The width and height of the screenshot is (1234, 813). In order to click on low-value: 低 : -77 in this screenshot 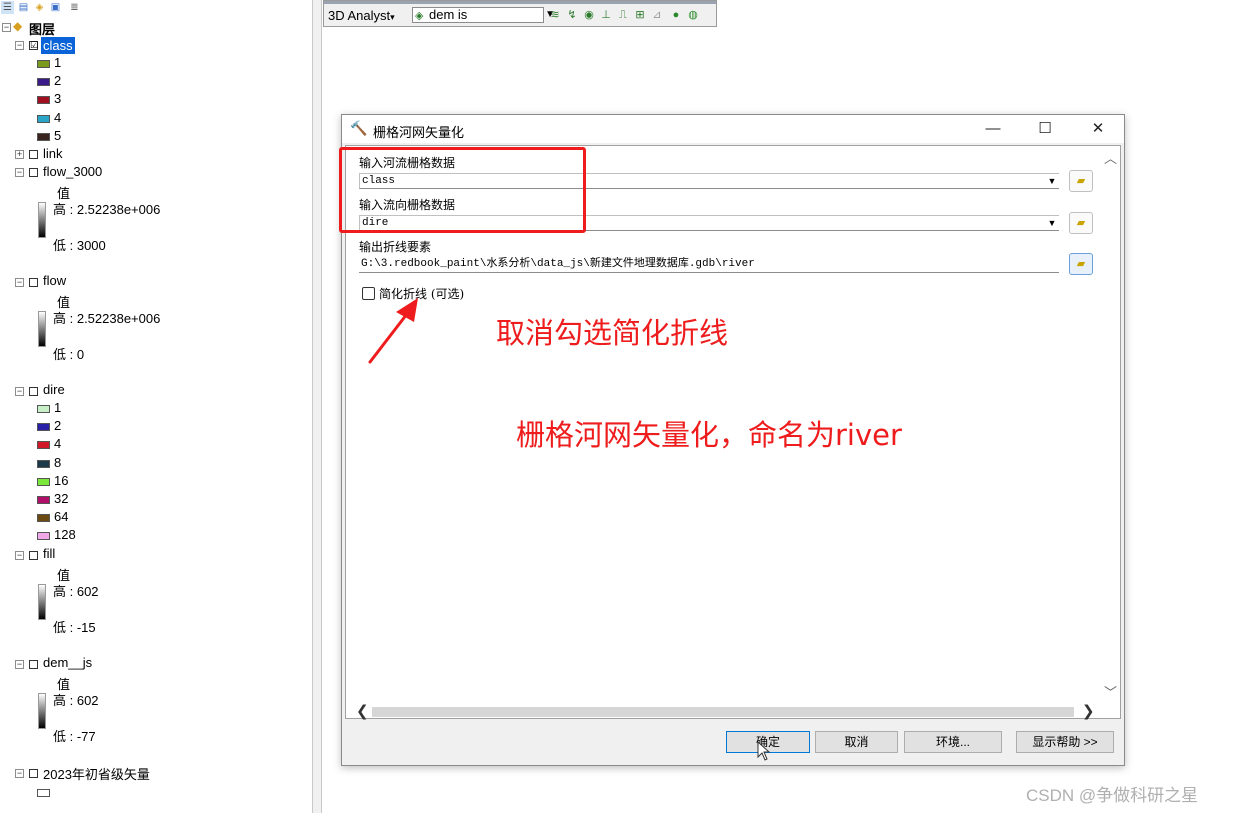, I will do `click(74, 736)`.